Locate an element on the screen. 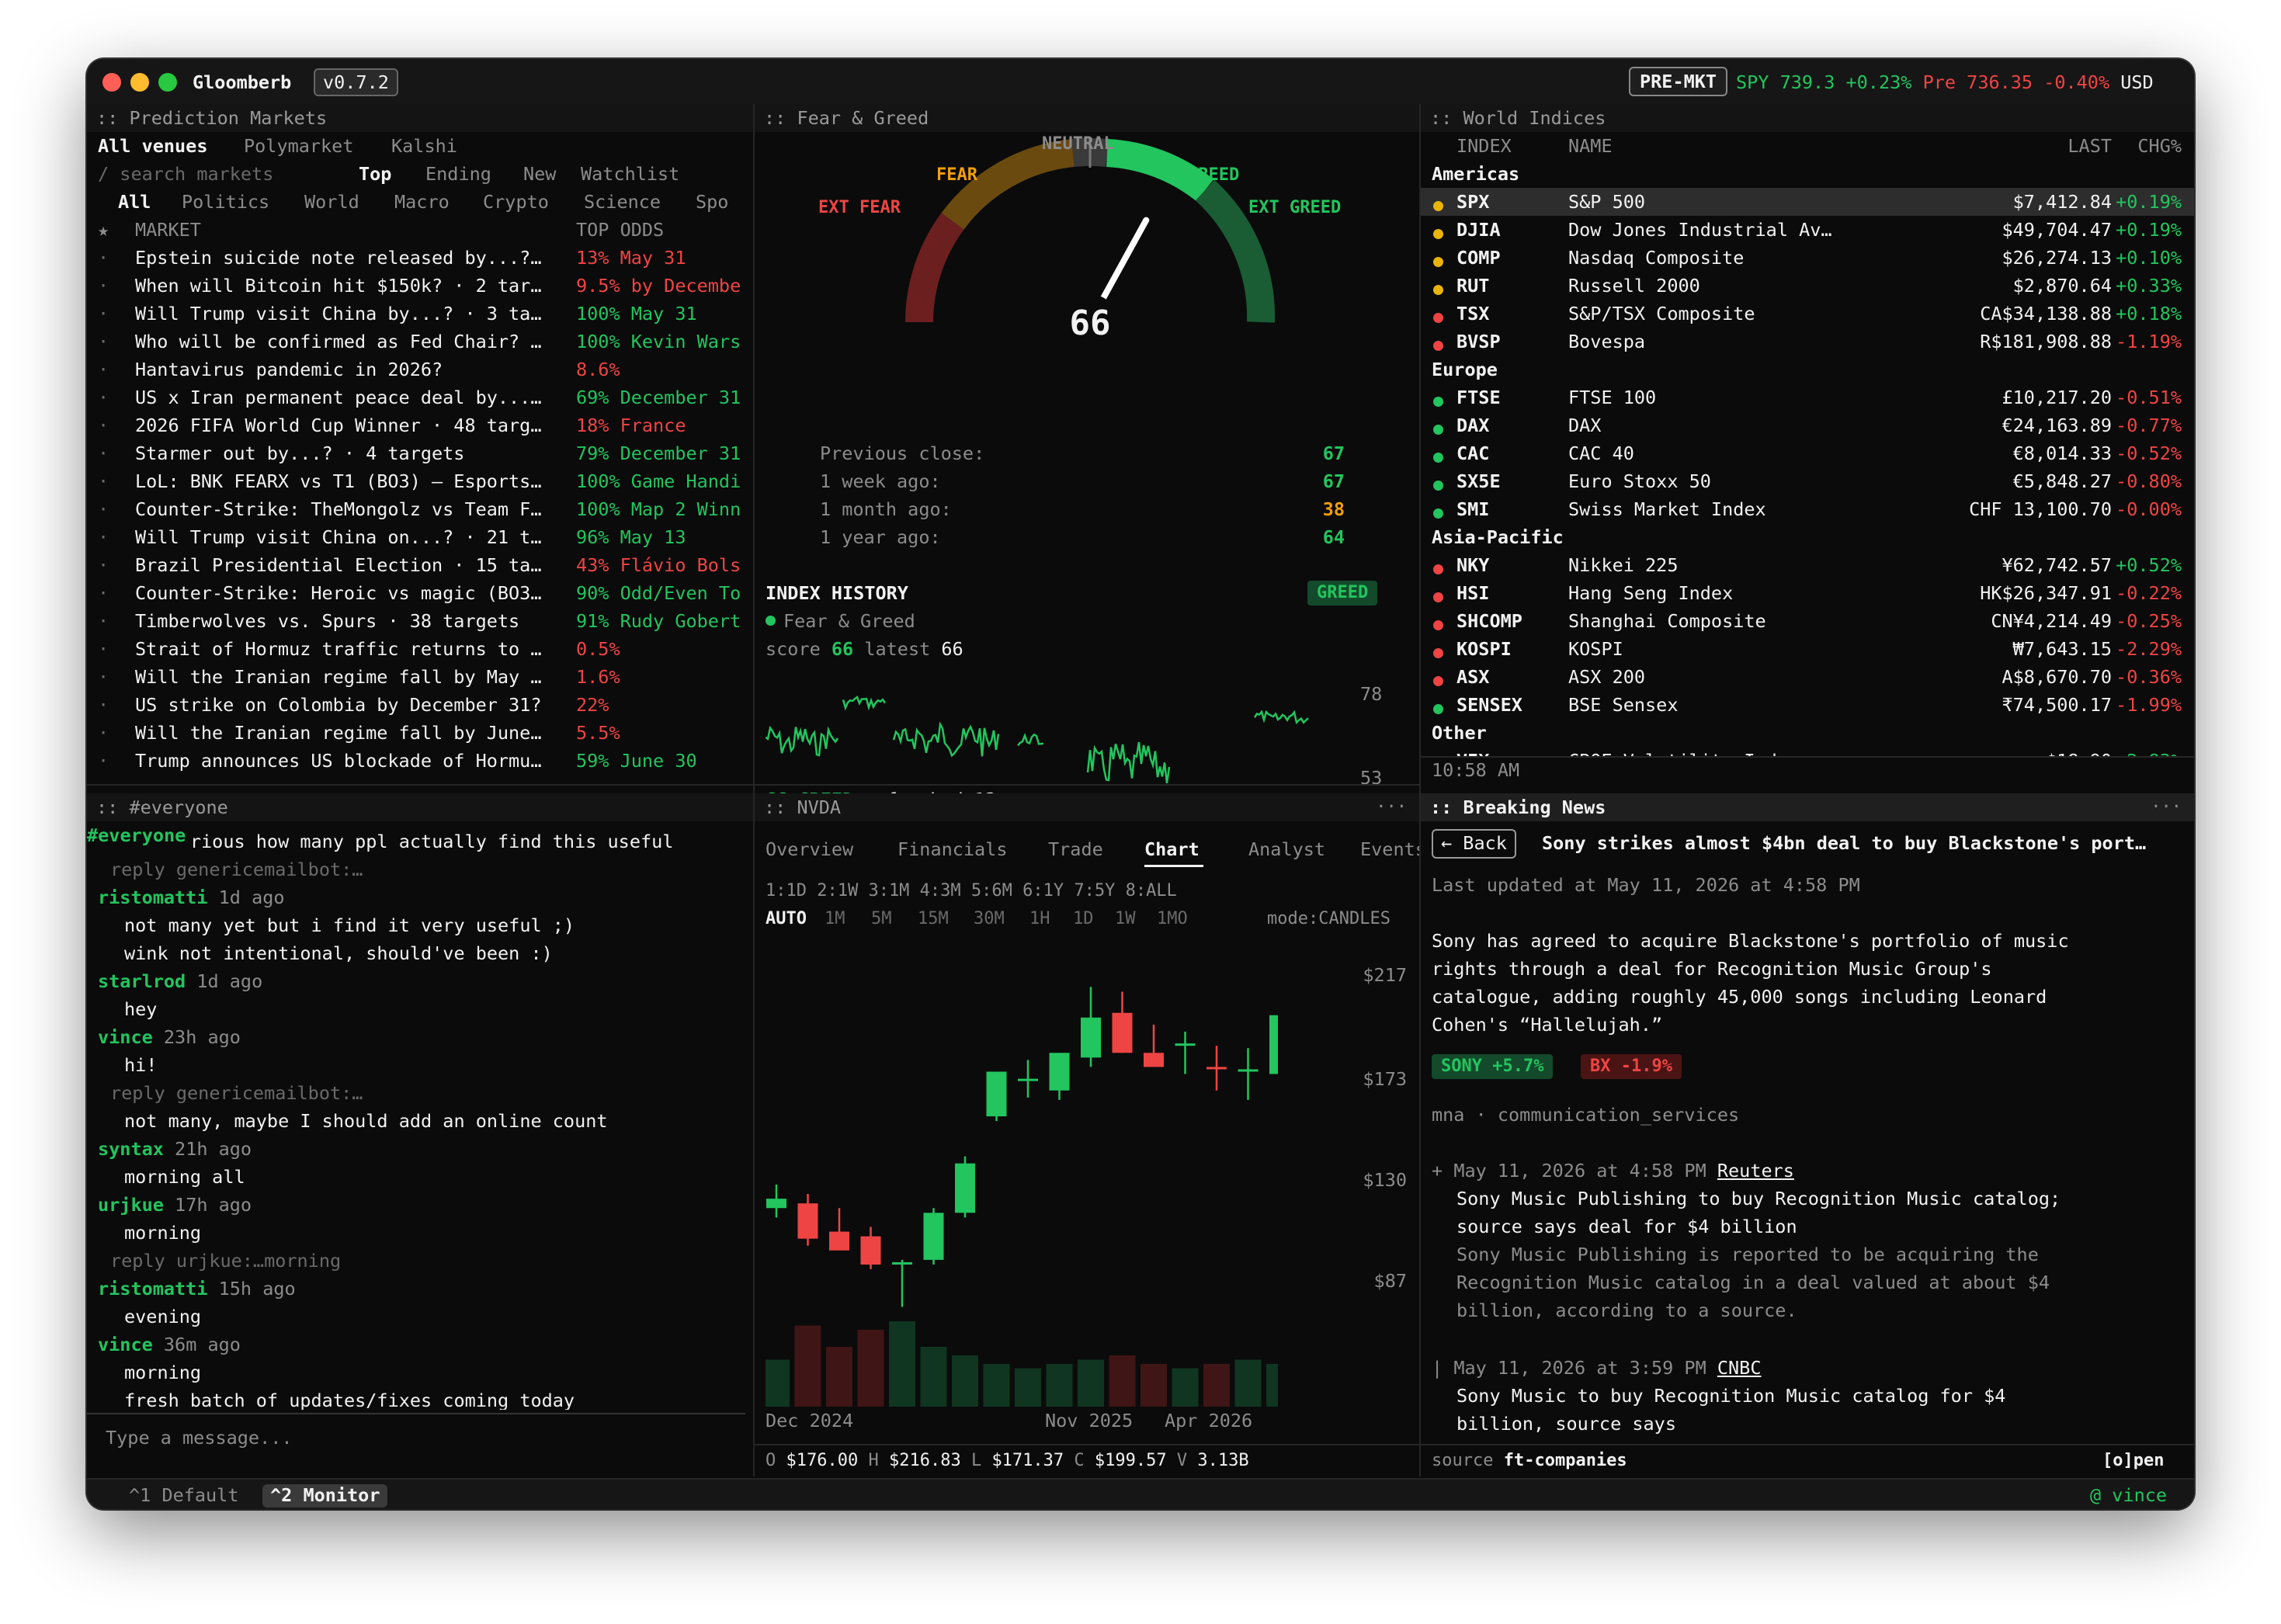 The width and height of the screenshot is (2281, 1624). index-row: SX5E Euro Stoxx 50 €5,848.27 -0.80% is located at coordinates (1807, 481).